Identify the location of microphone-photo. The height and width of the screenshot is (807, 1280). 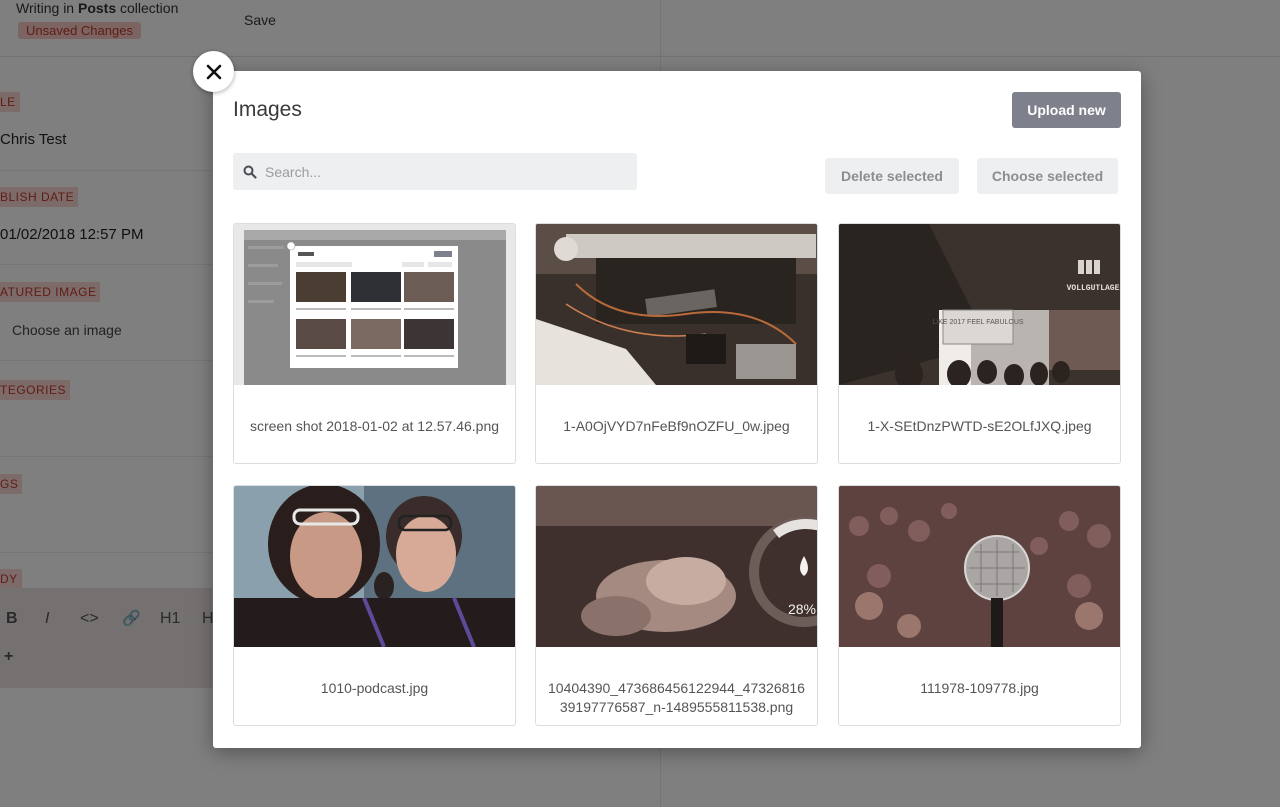
(979, 566).